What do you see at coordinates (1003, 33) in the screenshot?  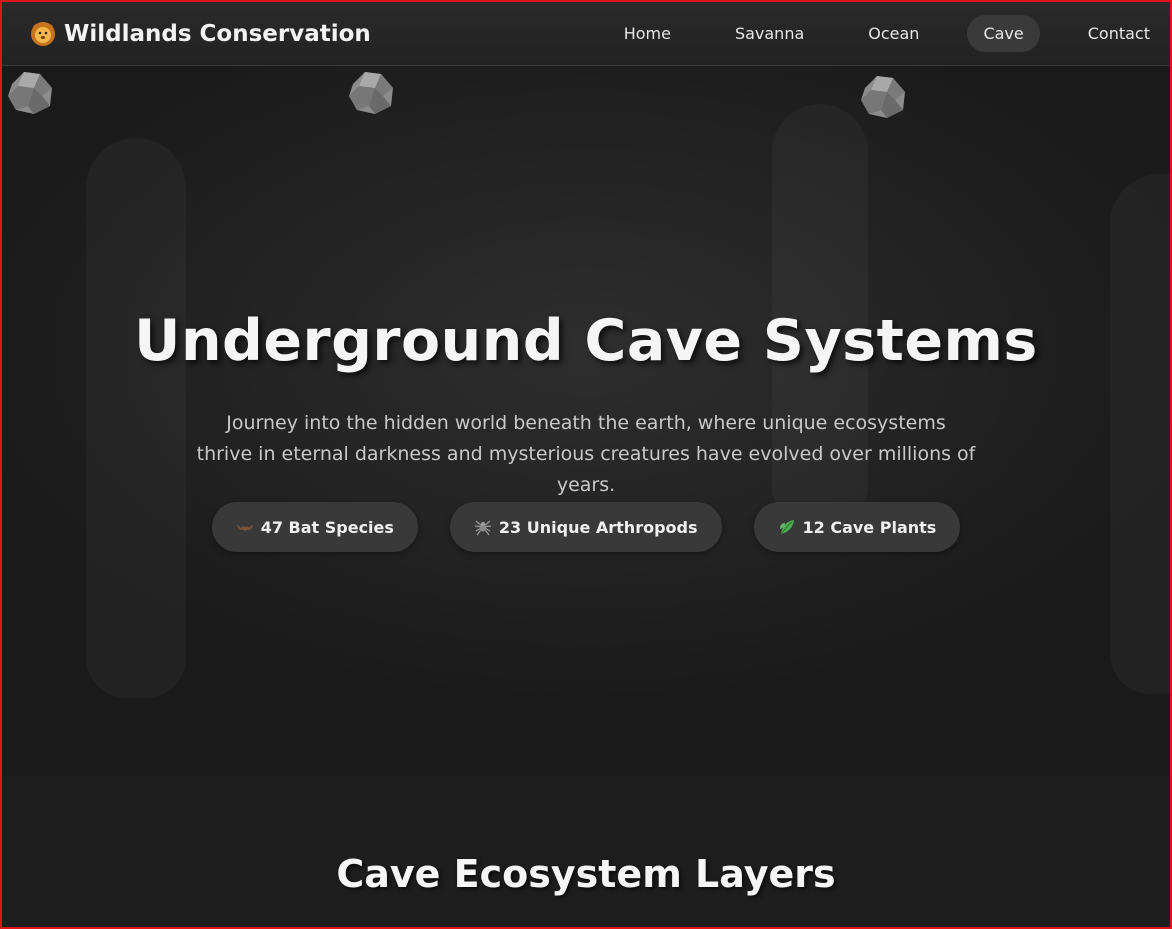 I see `nav-link-cave: Cave` at bounding box center [1003, 33].